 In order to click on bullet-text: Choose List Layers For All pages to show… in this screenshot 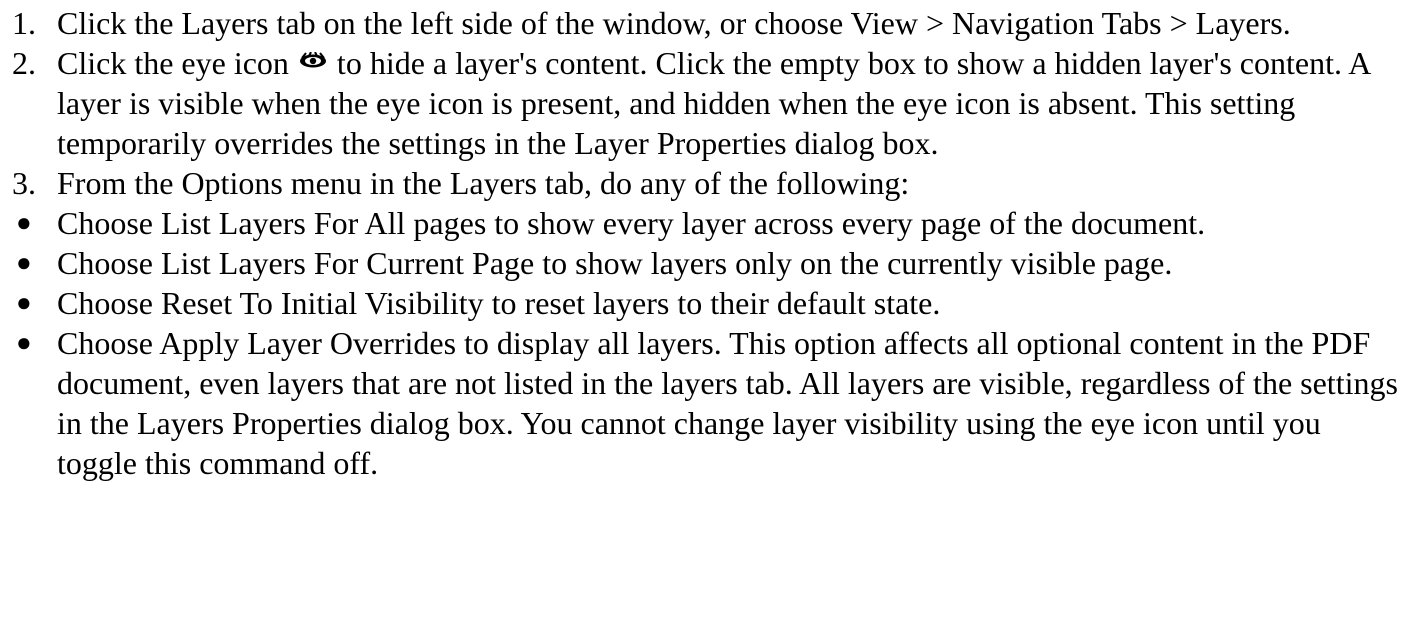, I will do `click(631, 223)`.